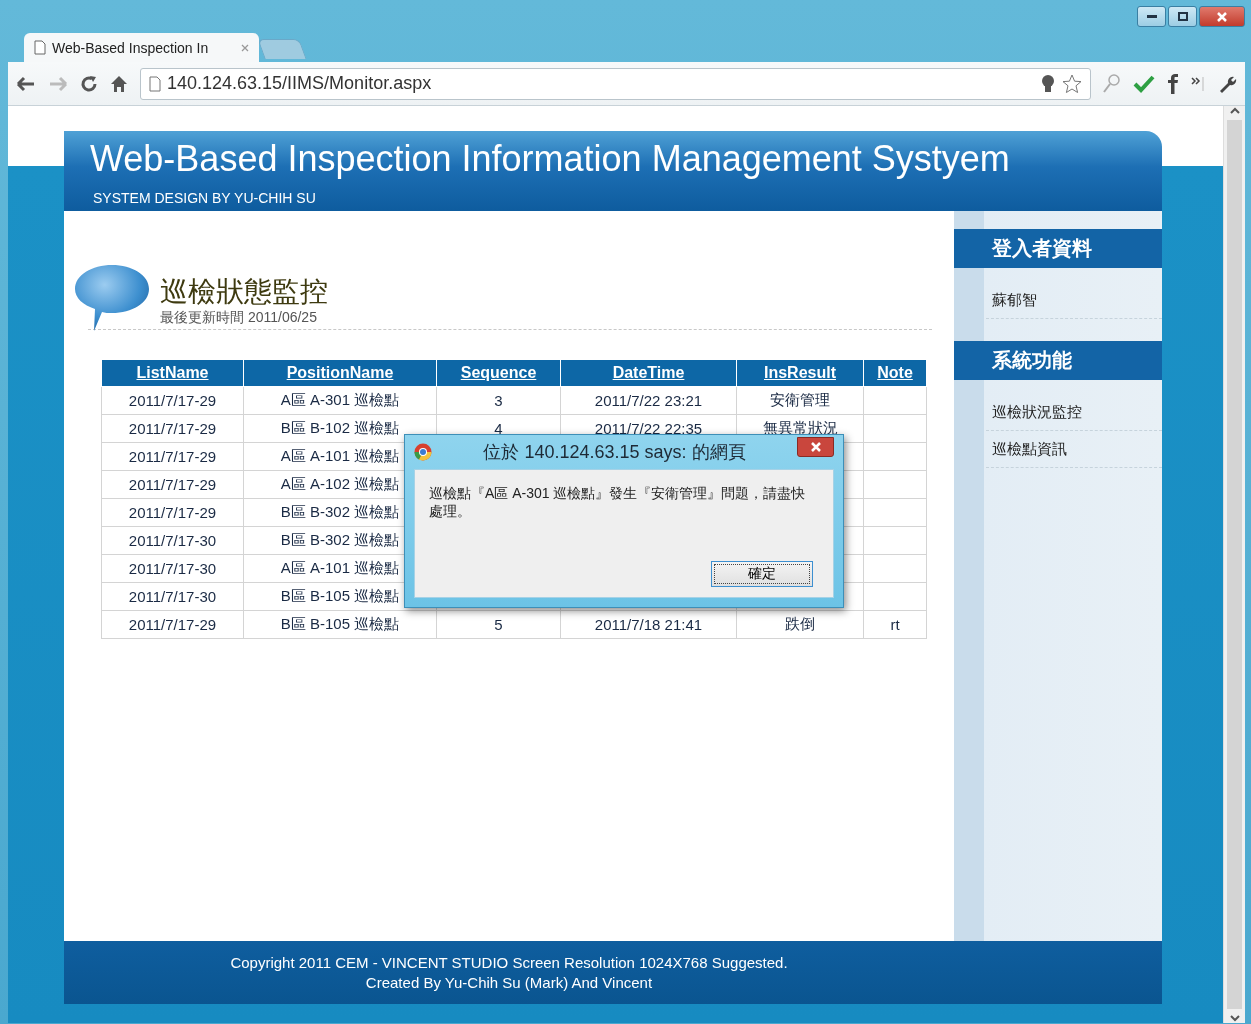 This screenshot has height=1024, width=1251. What do you see at coordinates (1058, 248) in the screenshot?
I see `sidebar-heading: 登入者資料` at bounding box center [1058, 248].